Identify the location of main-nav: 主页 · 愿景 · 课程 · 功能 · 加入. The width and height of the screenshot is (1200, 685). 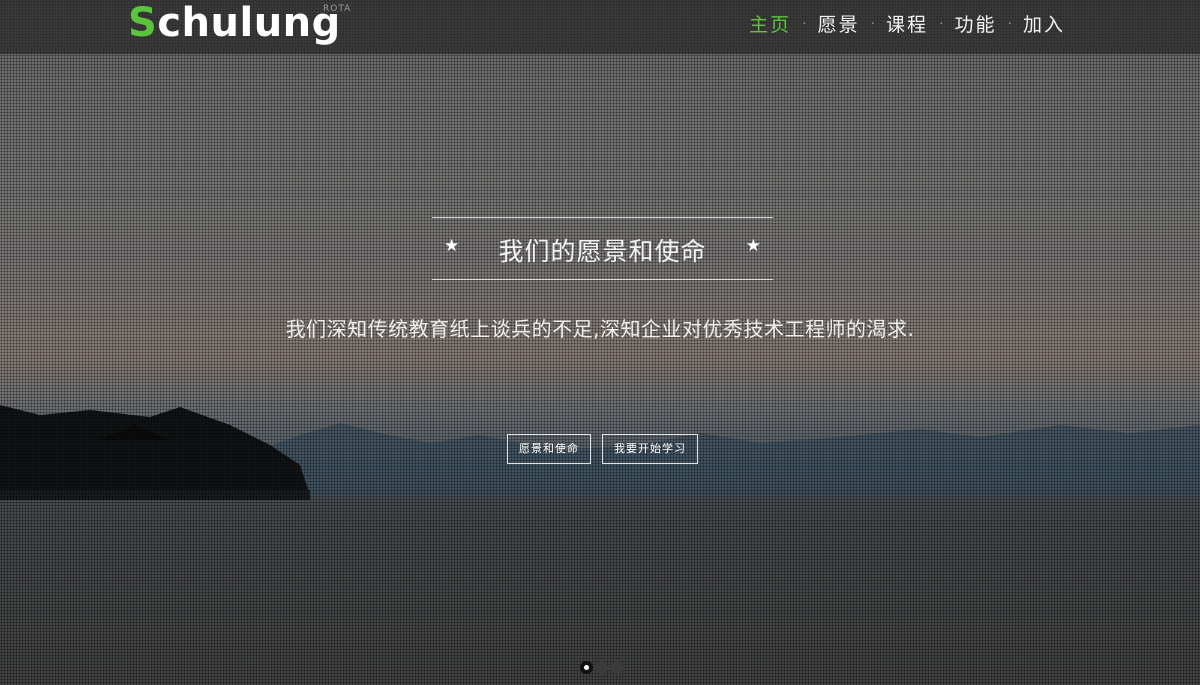
(907, 23).